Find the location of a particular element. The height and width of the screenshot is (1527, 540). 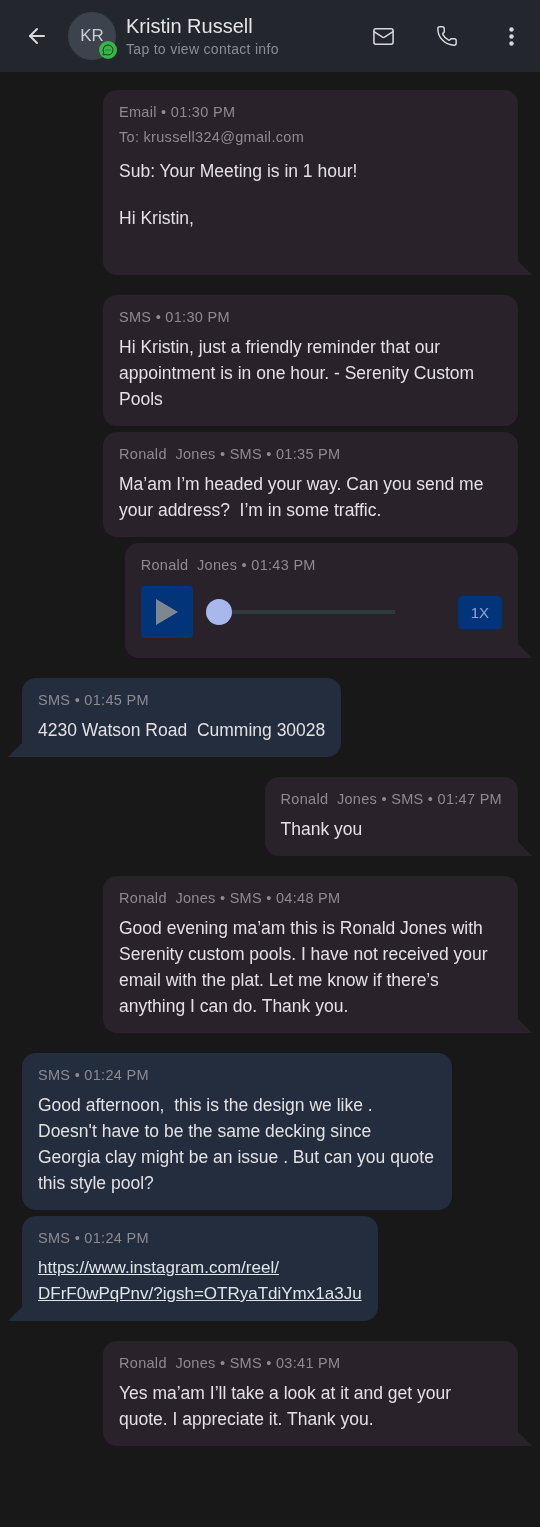

email-subject: Sub: Your Meeting is in 1 hour! is located at coordinates (239, 171).